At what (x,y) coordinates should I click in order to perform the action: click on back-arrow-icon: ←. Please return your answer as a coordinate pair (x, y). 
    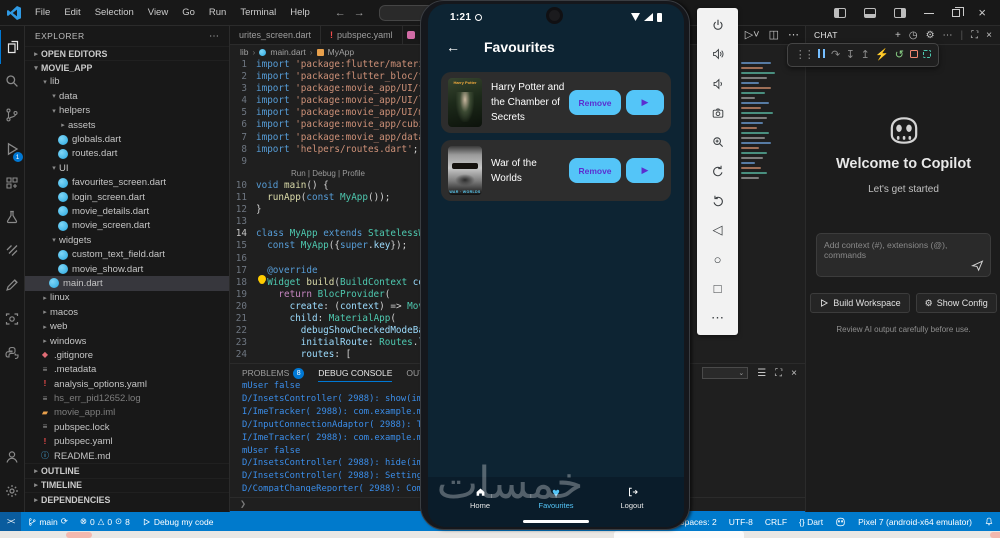
    Looking at the image, I should click on (453, 47).